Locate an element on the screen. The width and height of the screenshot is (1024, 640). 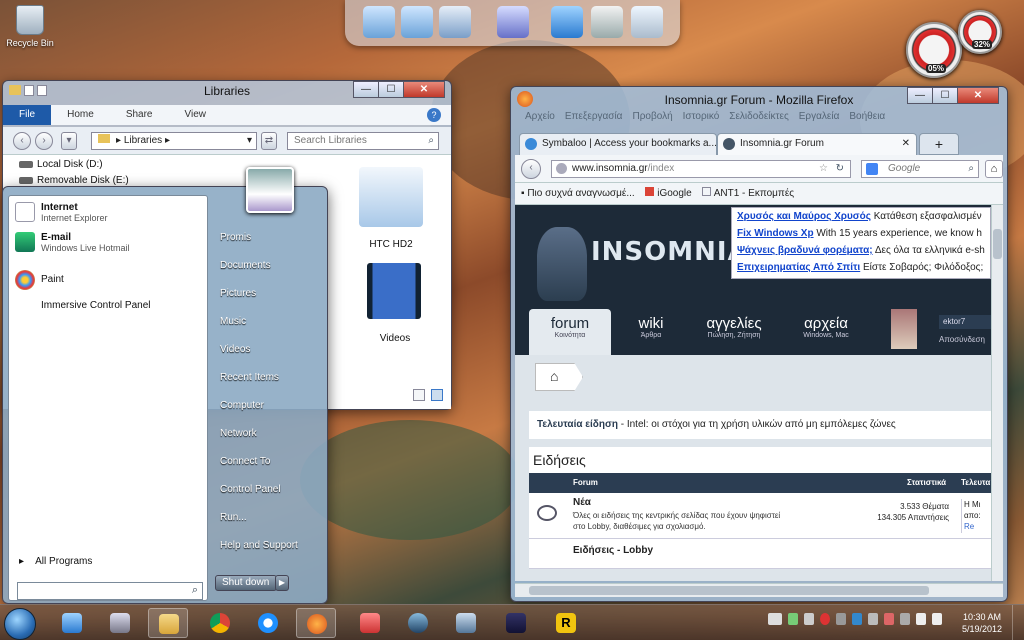
clock: 10:30 AM 5/19/2012 is located at coordinates (982, 623).